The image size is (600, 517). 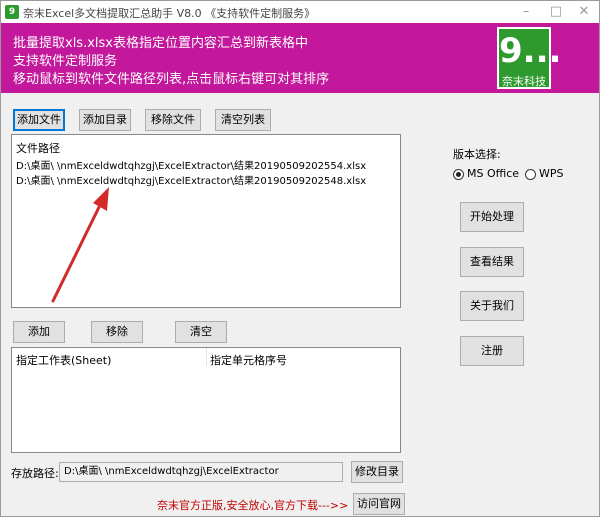 What do you see at coordinates (492, 306) in the screenshot?
I see `about-us-button: 关于我们` at bounding box center [492, 306].